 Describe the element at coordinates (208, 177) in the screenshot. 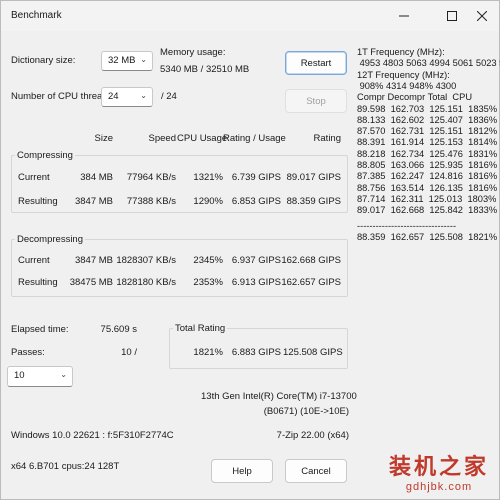

I see `compress-current-cpu: 1321%` at that location.